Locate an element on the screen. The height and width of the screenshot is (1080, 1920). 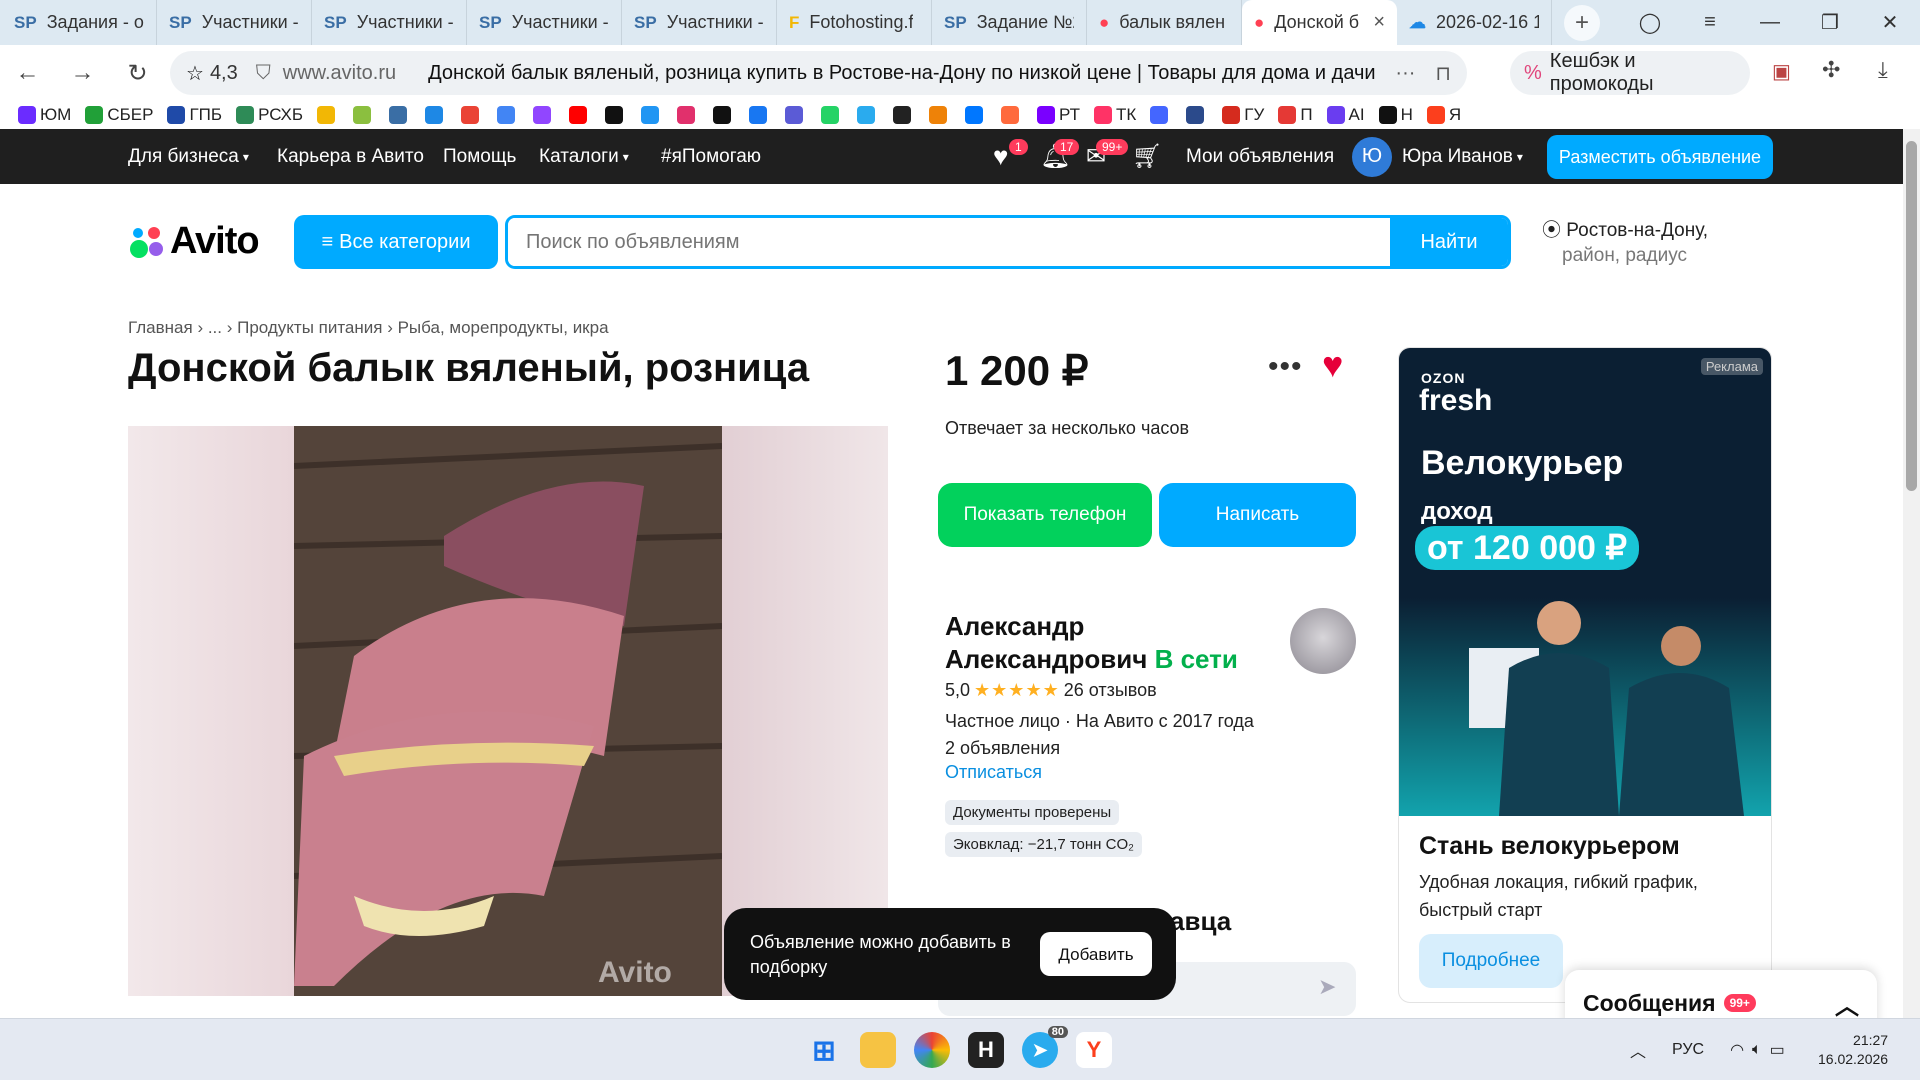
all-categories-button: ≡ Все категории is located at coordinates (396, 242).